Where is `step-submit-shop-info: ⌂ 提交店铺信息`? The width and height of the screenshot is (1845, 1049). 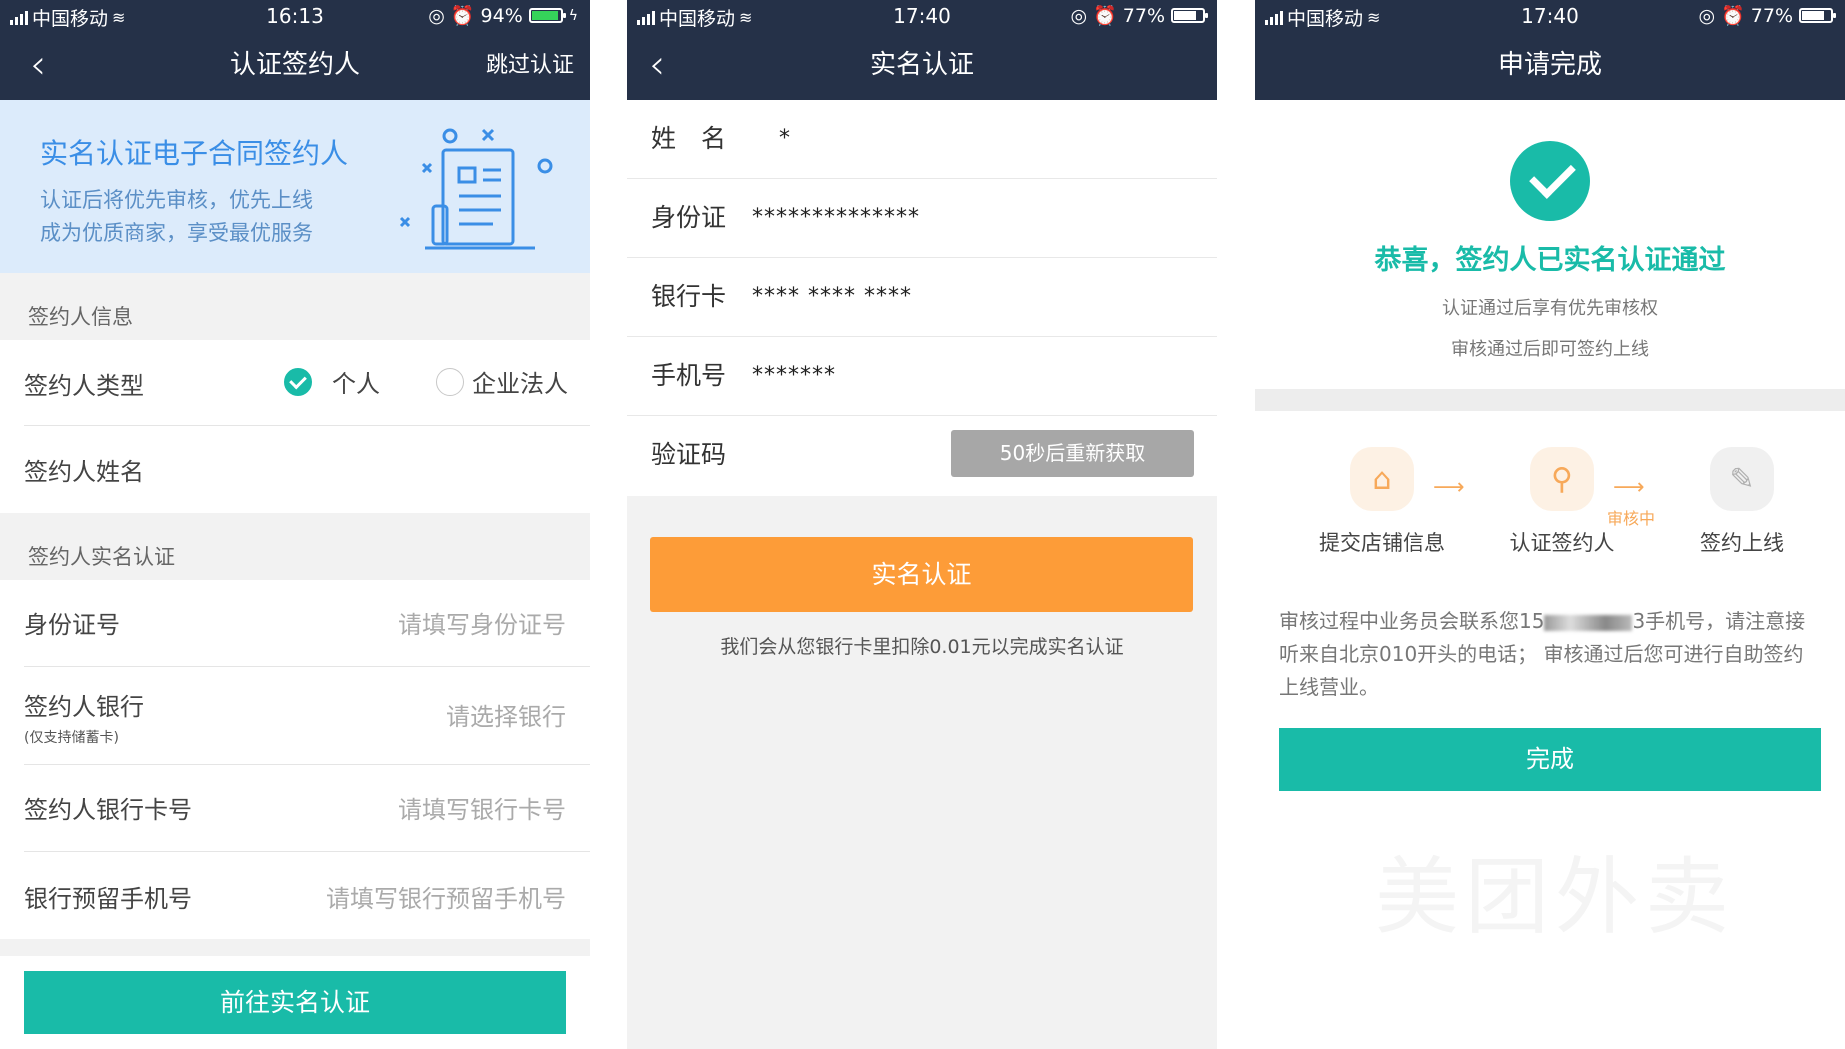 step-submit-shop-info: ⌂ 提交店铺信息 is located at coordinates (1382, 502).